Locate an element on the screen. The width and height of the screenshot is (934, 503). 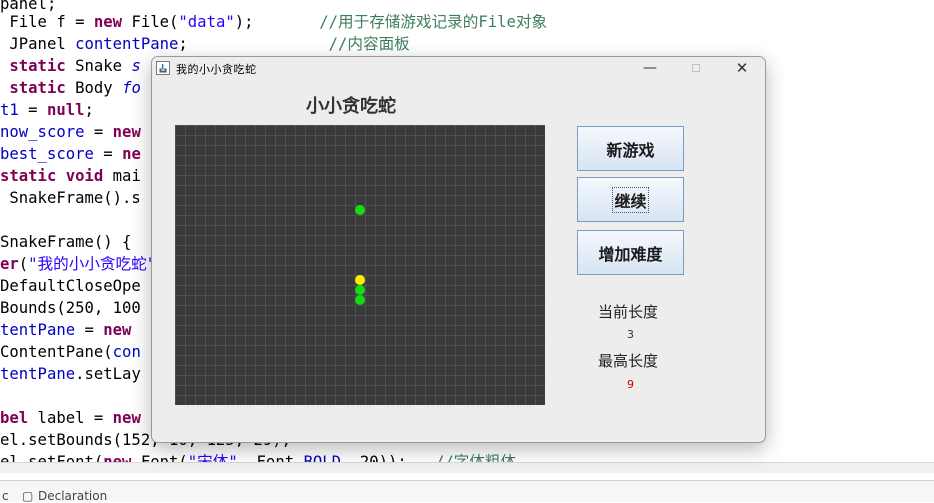
best-length-value: 9 is located at coordinates (630, 384).